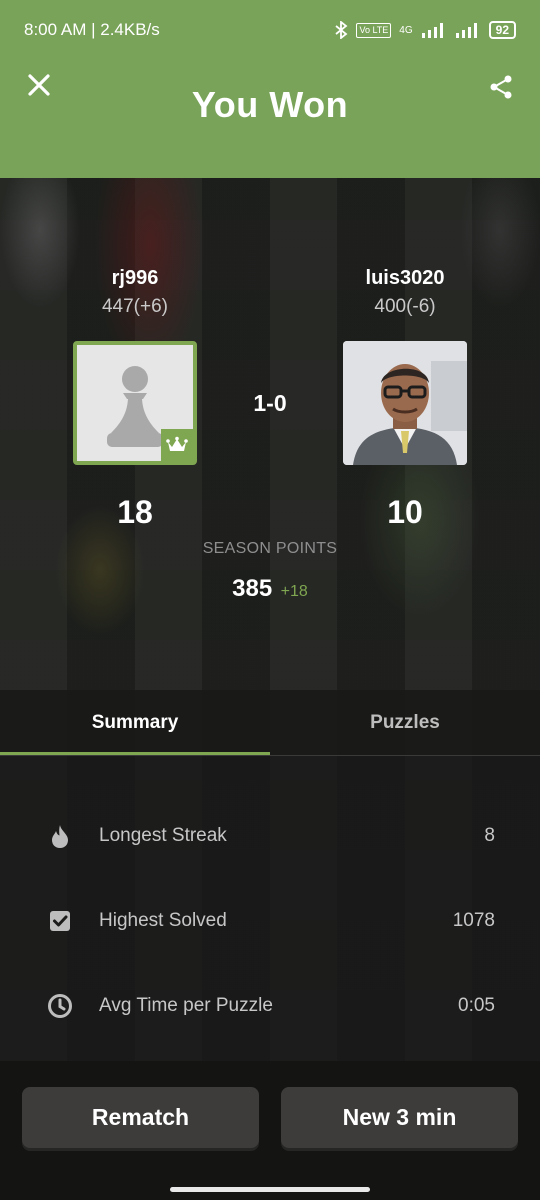  I want to click on home-indicator, so click(270, 1189).